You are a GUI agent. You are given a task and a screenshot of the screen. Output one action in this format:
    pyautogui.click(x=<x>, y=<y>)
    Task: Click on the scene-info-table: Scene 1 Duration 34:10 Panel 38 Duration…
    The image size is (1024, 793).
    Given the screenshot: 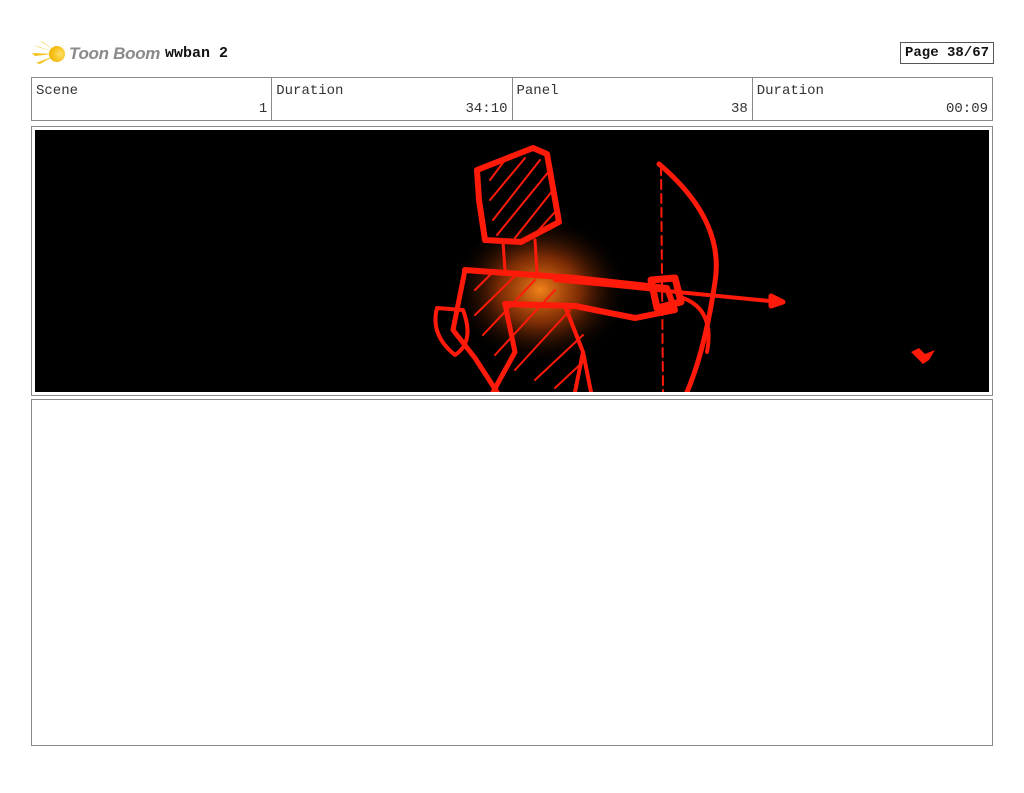 What is the action you would take?
    pyautogui.click(x=512, y=99)
    